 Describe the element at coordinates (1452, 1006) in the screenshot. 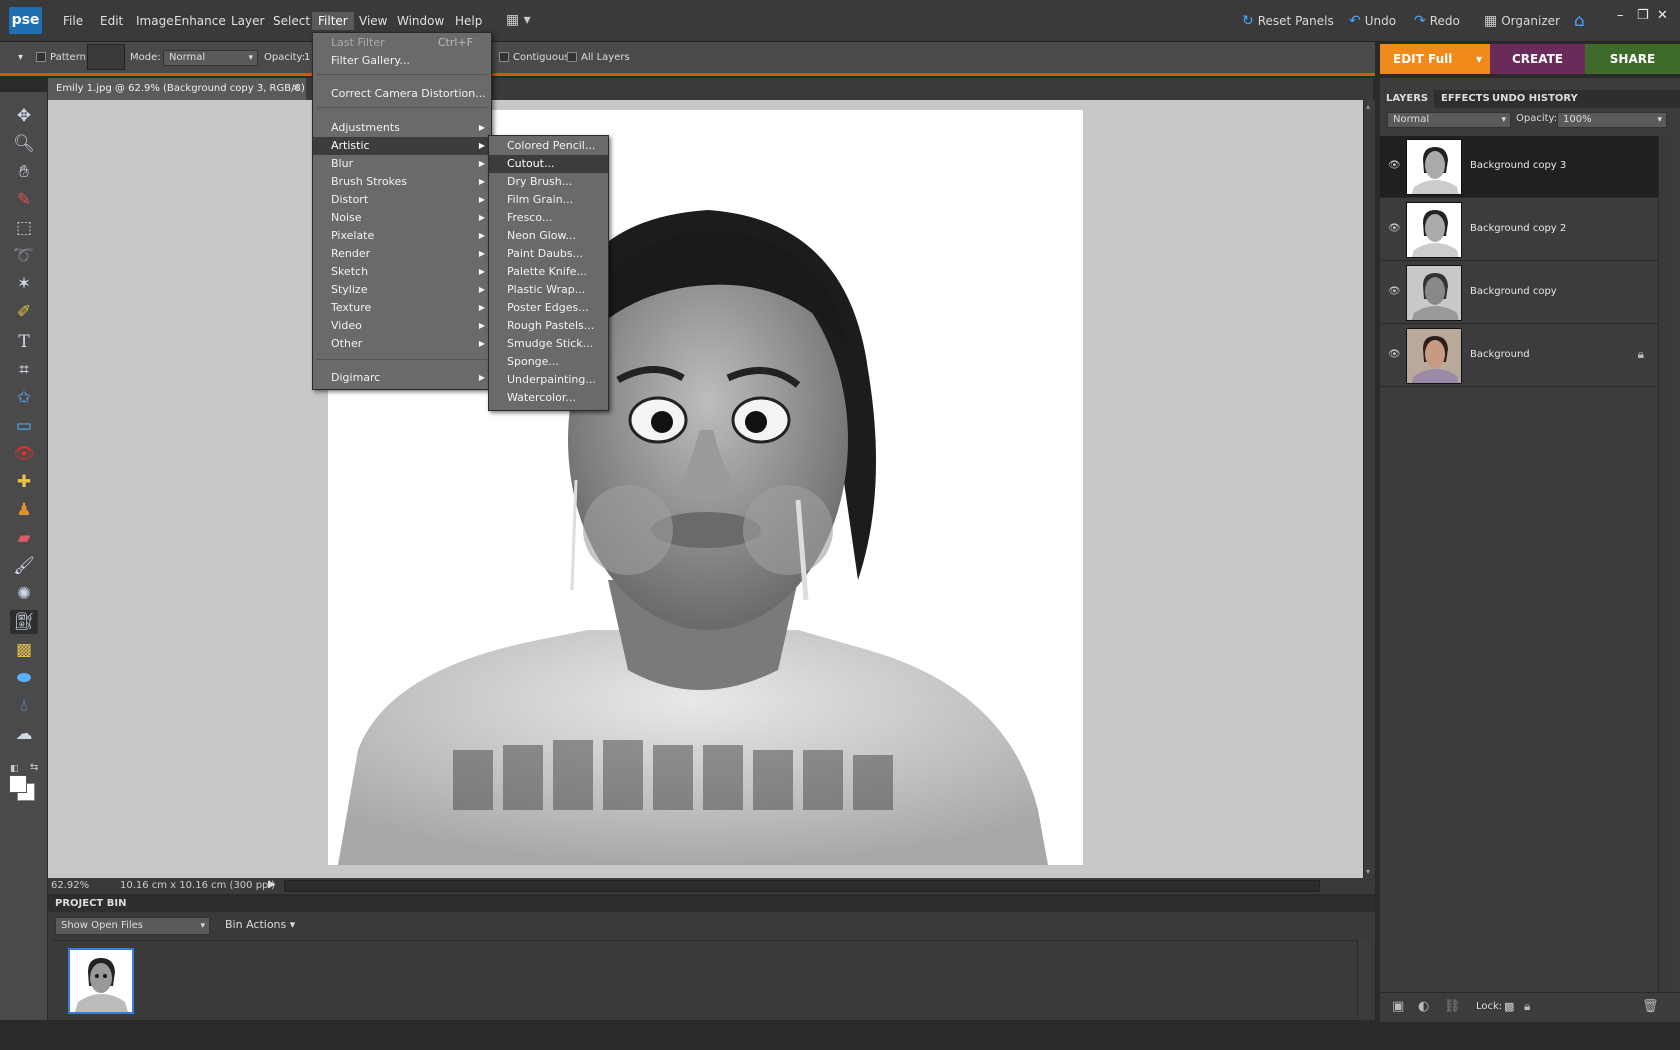

I see `link-icon: ⛓` at that location.